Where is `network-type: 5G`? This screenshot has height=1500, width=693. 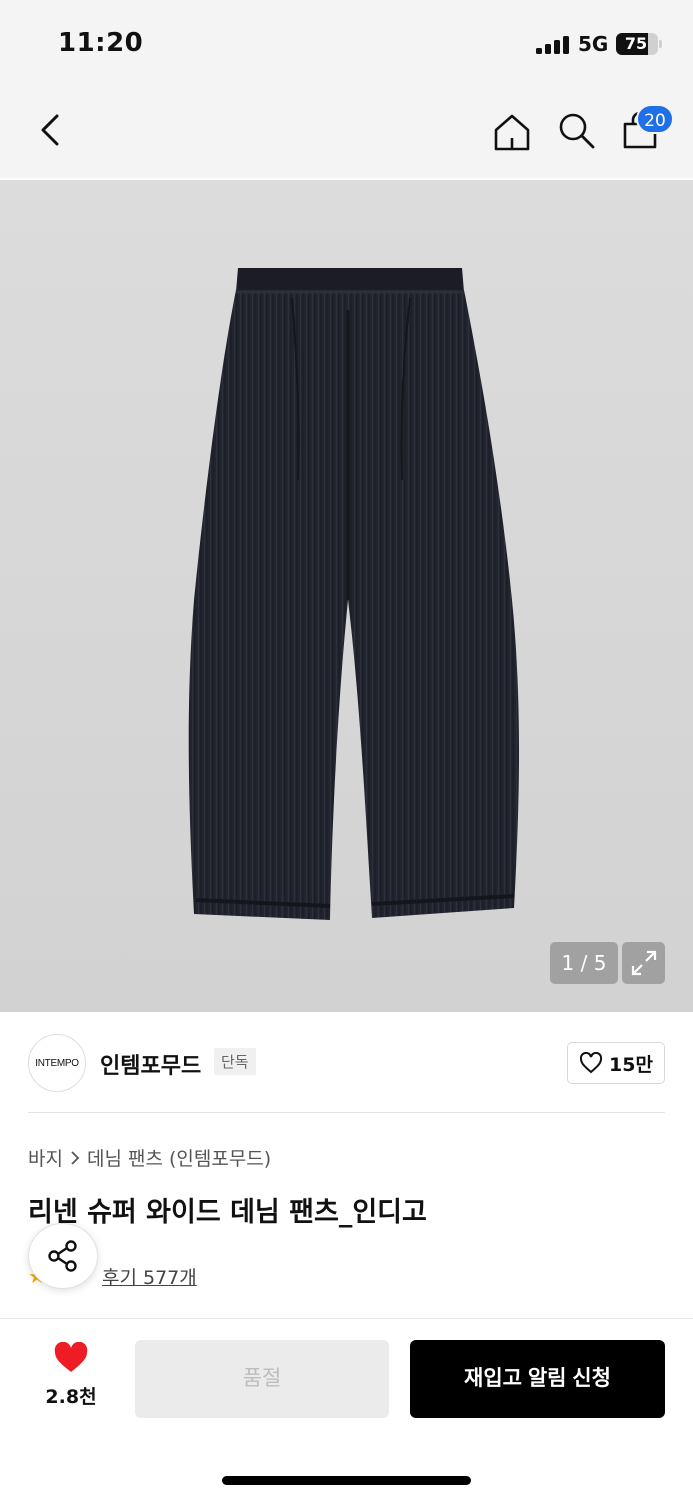
network-type: 5G is located at coordinates (593, 44).